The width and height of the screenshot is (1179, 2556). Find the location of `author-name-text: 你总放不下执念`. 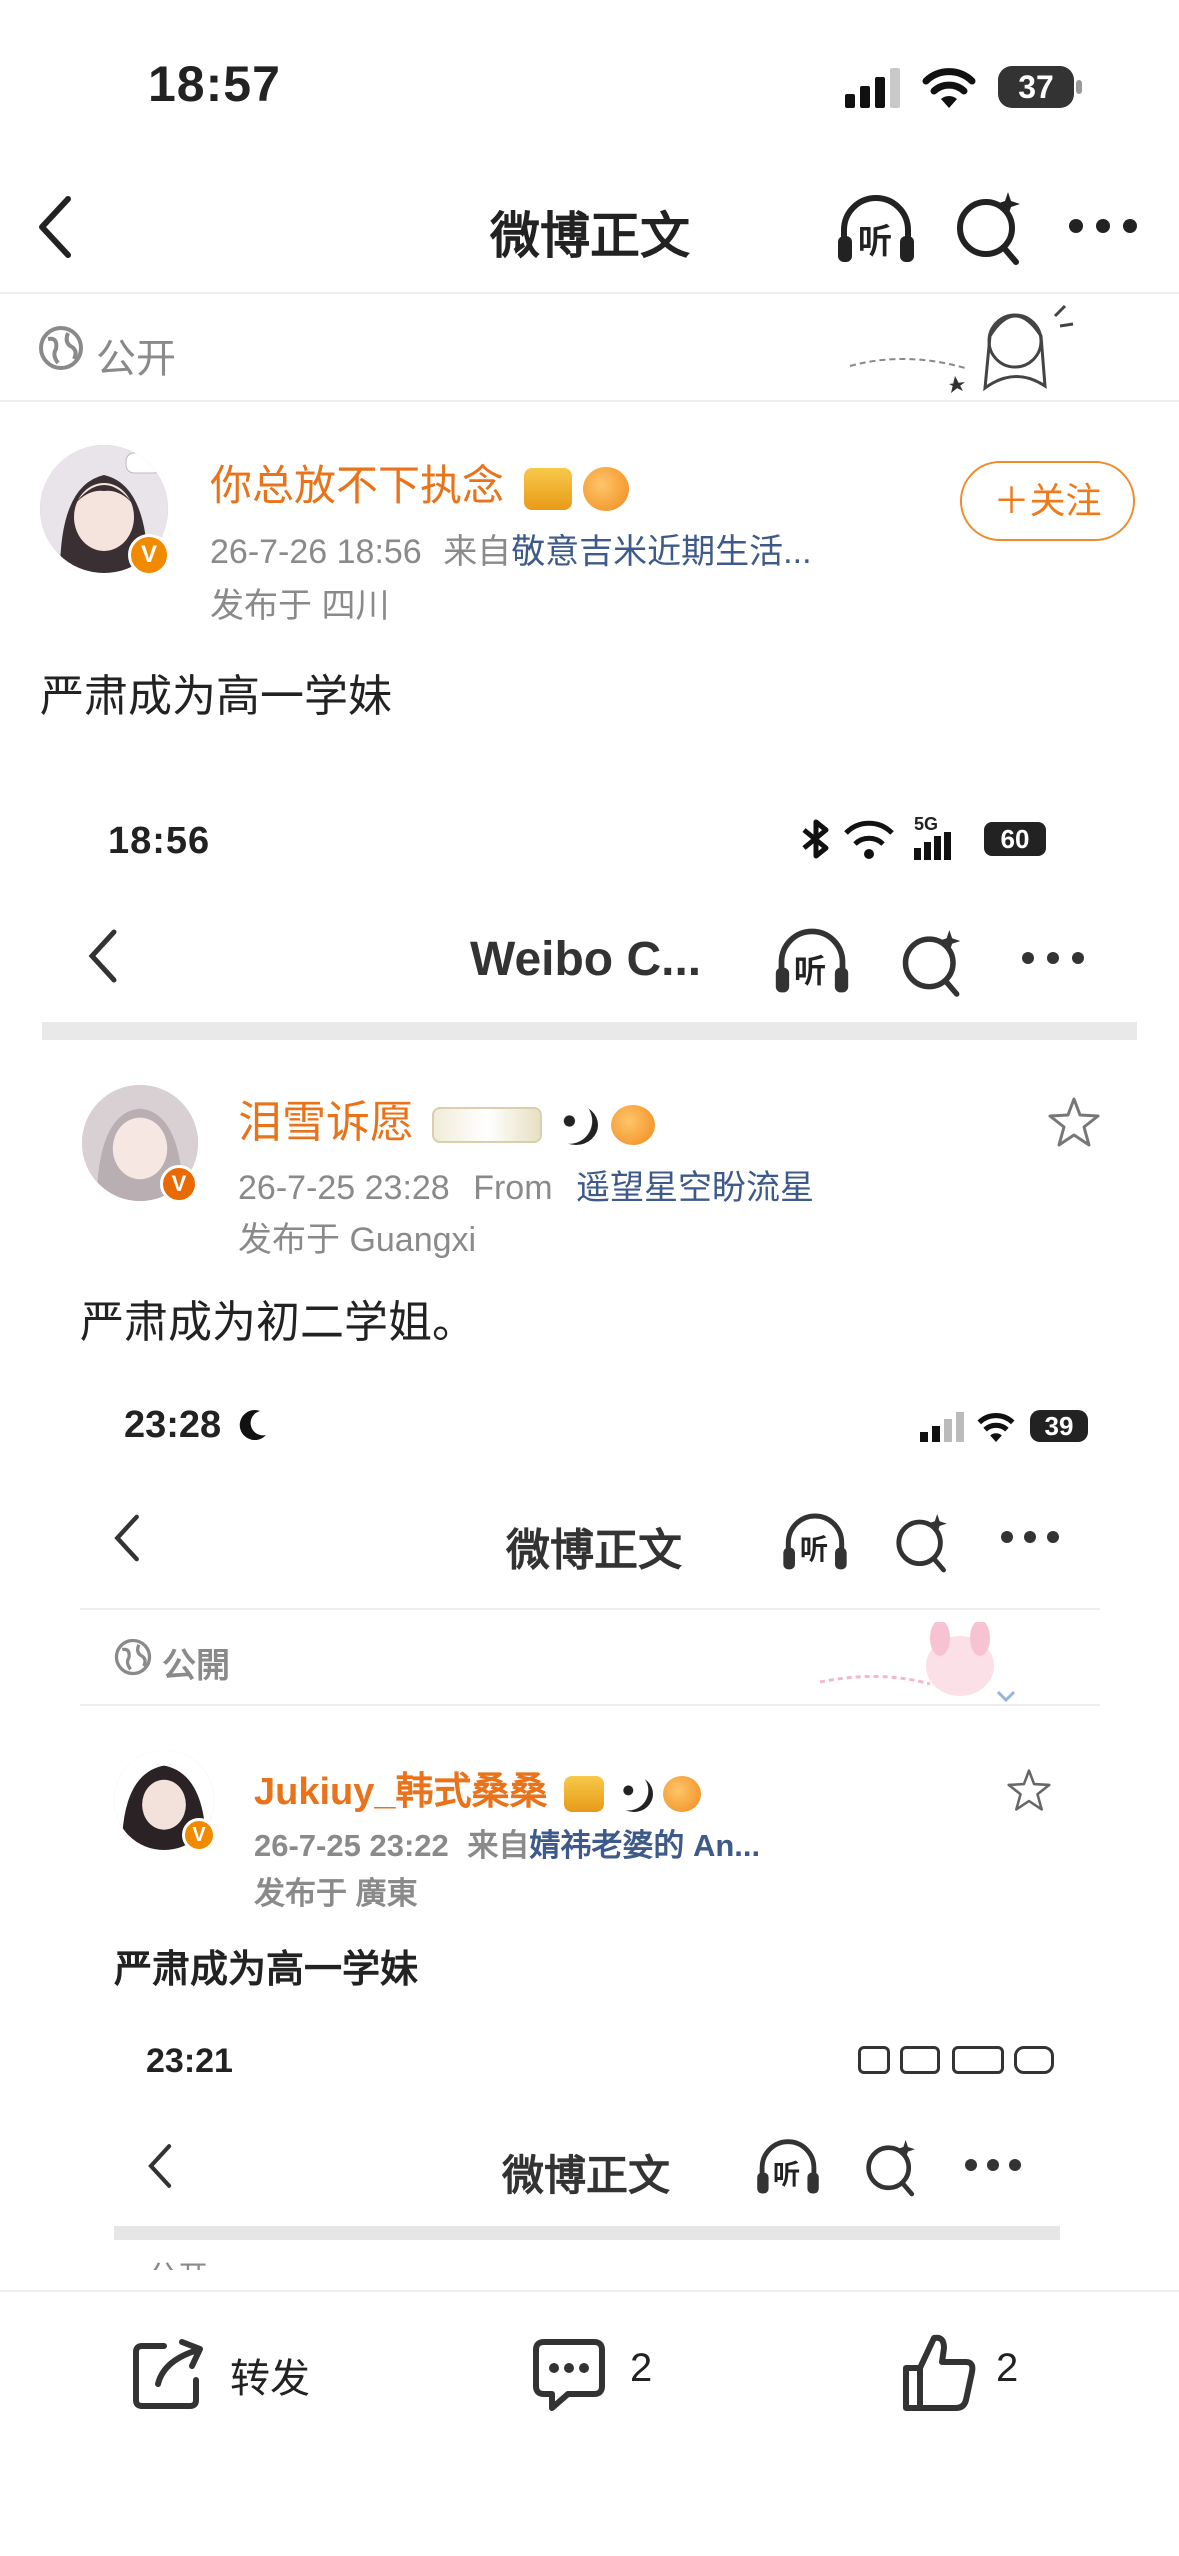

author-name-text: 你总放不下执念 is located at coordinates (357, 485).